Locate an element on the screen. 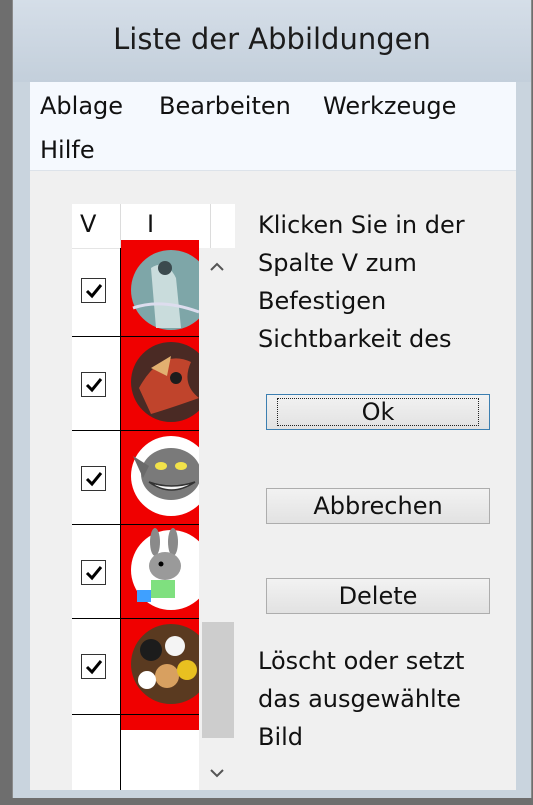  cartoon-characters-thumbnail is located at coordinates (160, 662).